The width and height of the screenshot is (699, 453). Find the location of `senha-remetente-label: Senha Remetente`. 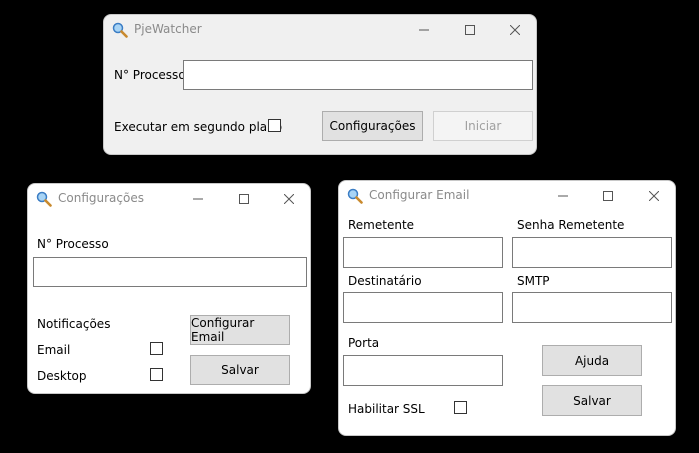

senha-remetente-label: Senha Remetente is located at coordinates (571, 225).